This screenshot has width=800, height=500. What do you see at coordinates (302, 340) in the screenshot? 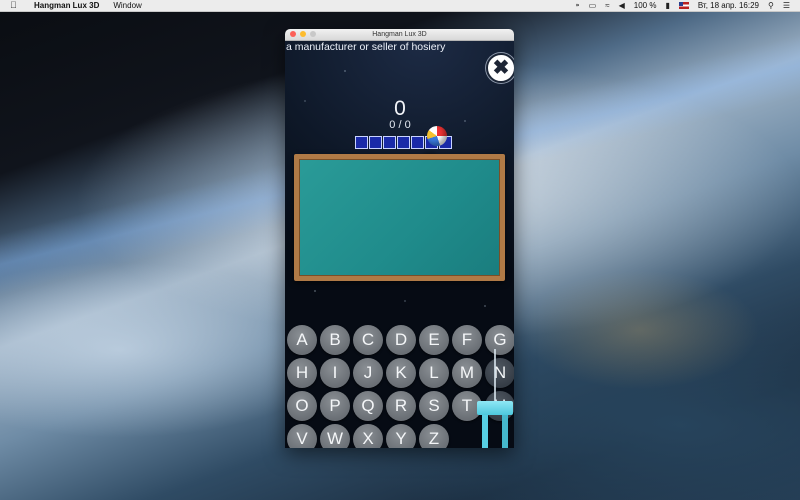
I see `key-a: A` at bounding box center [302, 340].